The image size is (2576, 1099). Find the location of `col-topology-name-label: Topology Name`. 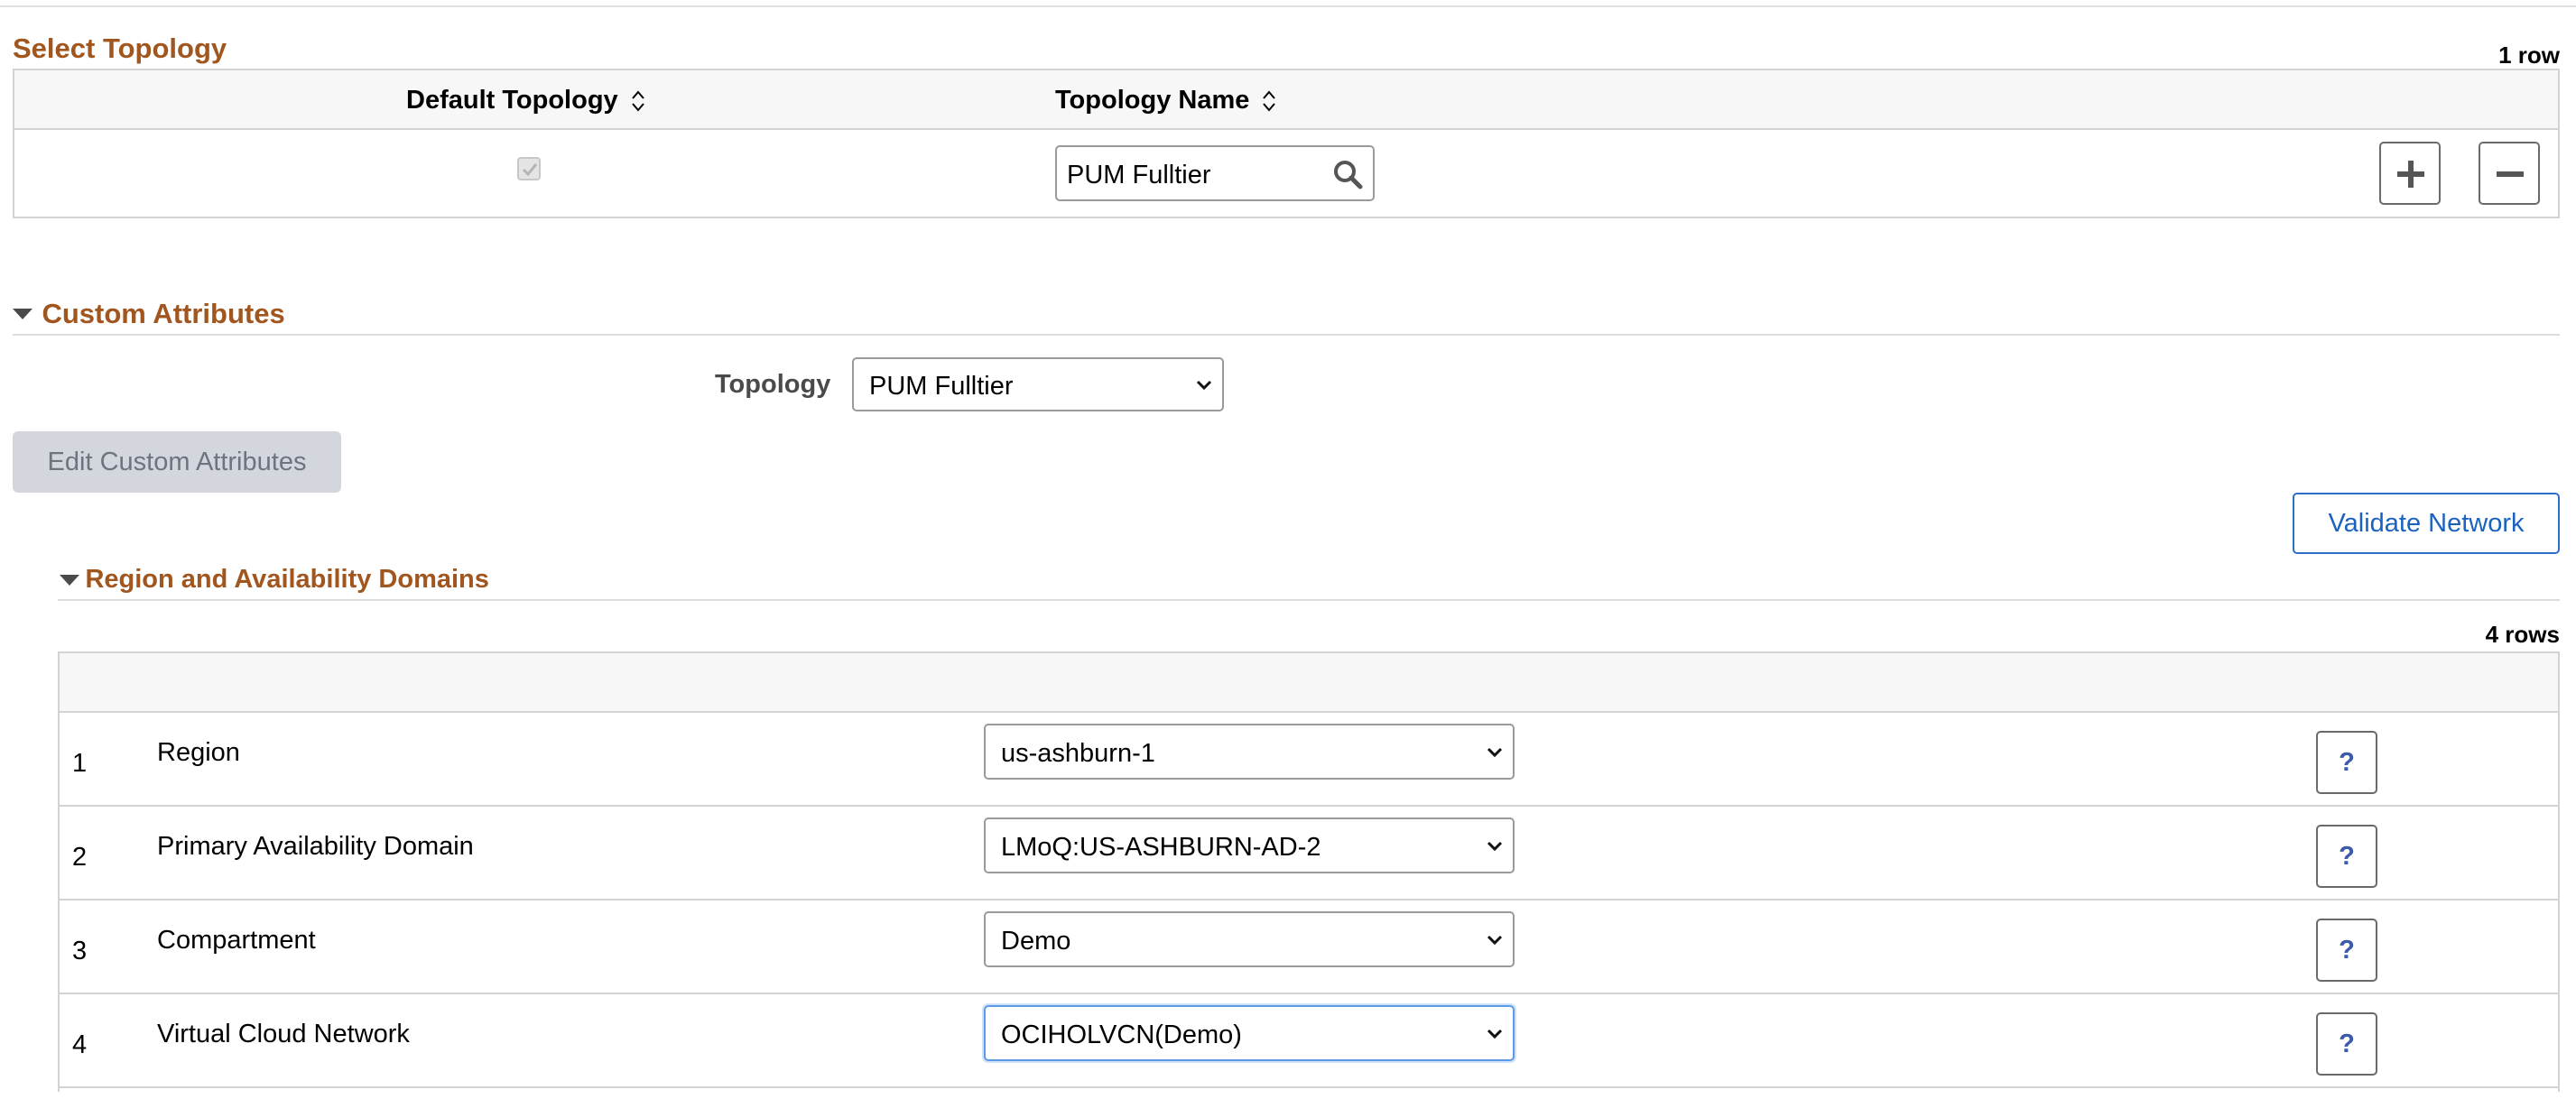

col-topology-name-label: Topology Name is located at coordinates (1152, 100).